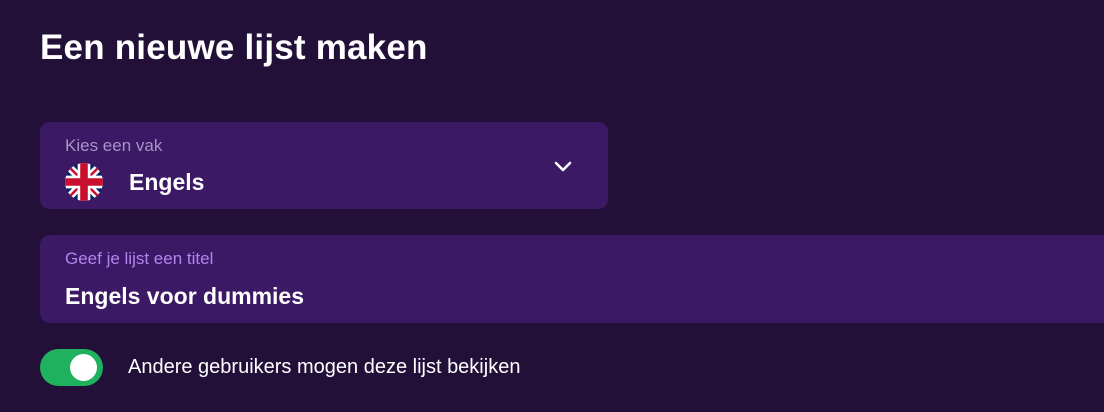 Image resolution: width=1104 pixels, height=412 pixels. I want to click on toggle-knob, so click(83, 367).